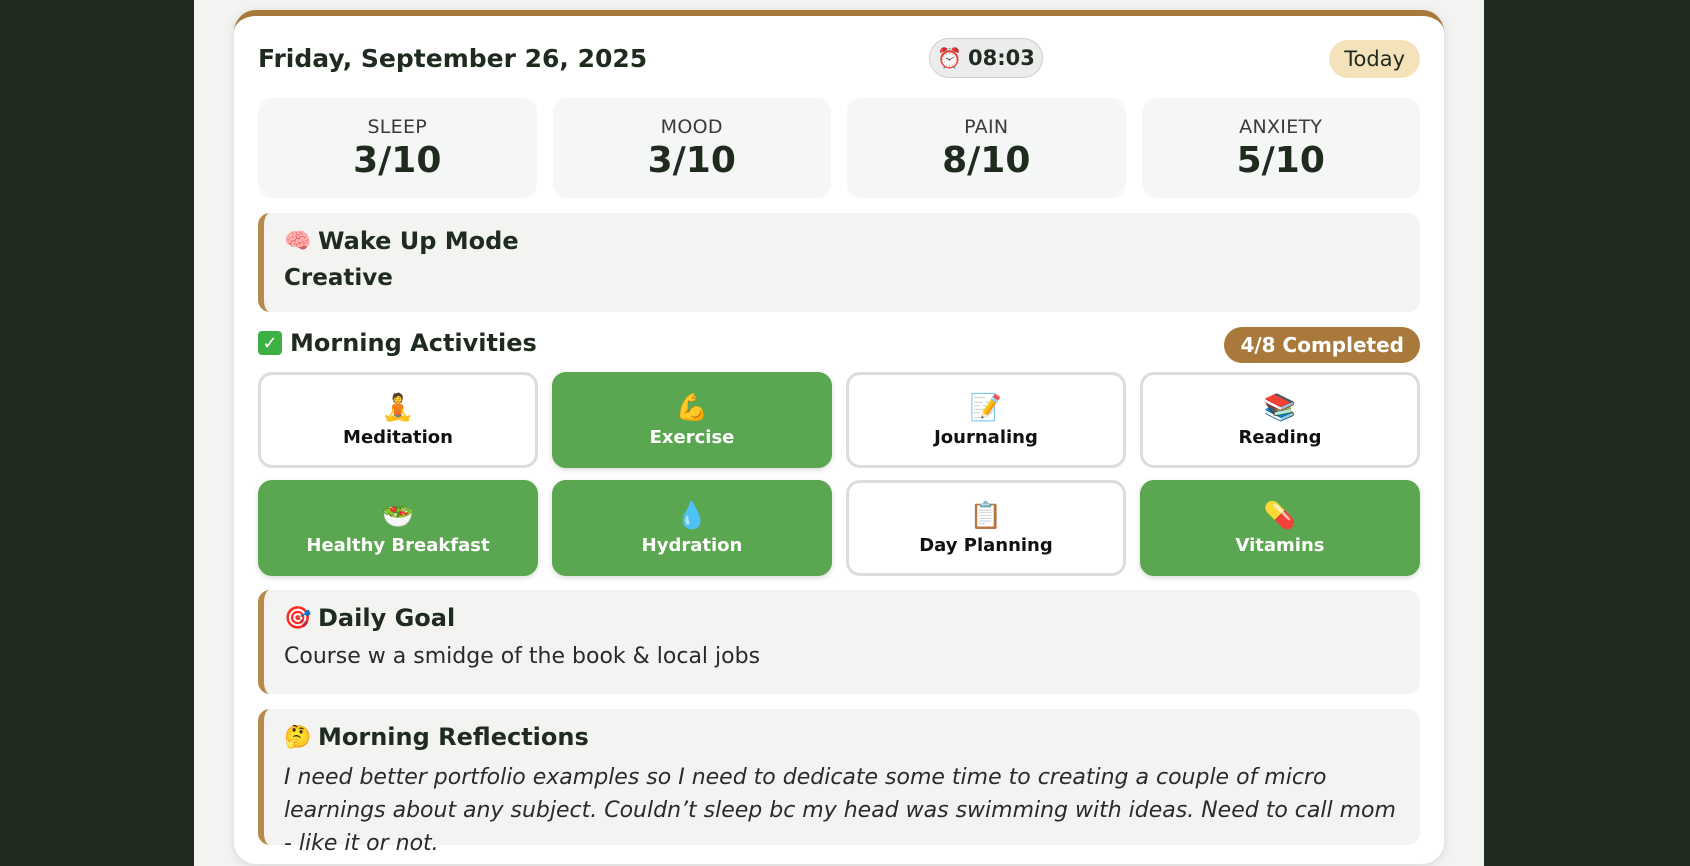  I want to click on activity-day-planning: 📋 Day Planning, so click(986, 528).